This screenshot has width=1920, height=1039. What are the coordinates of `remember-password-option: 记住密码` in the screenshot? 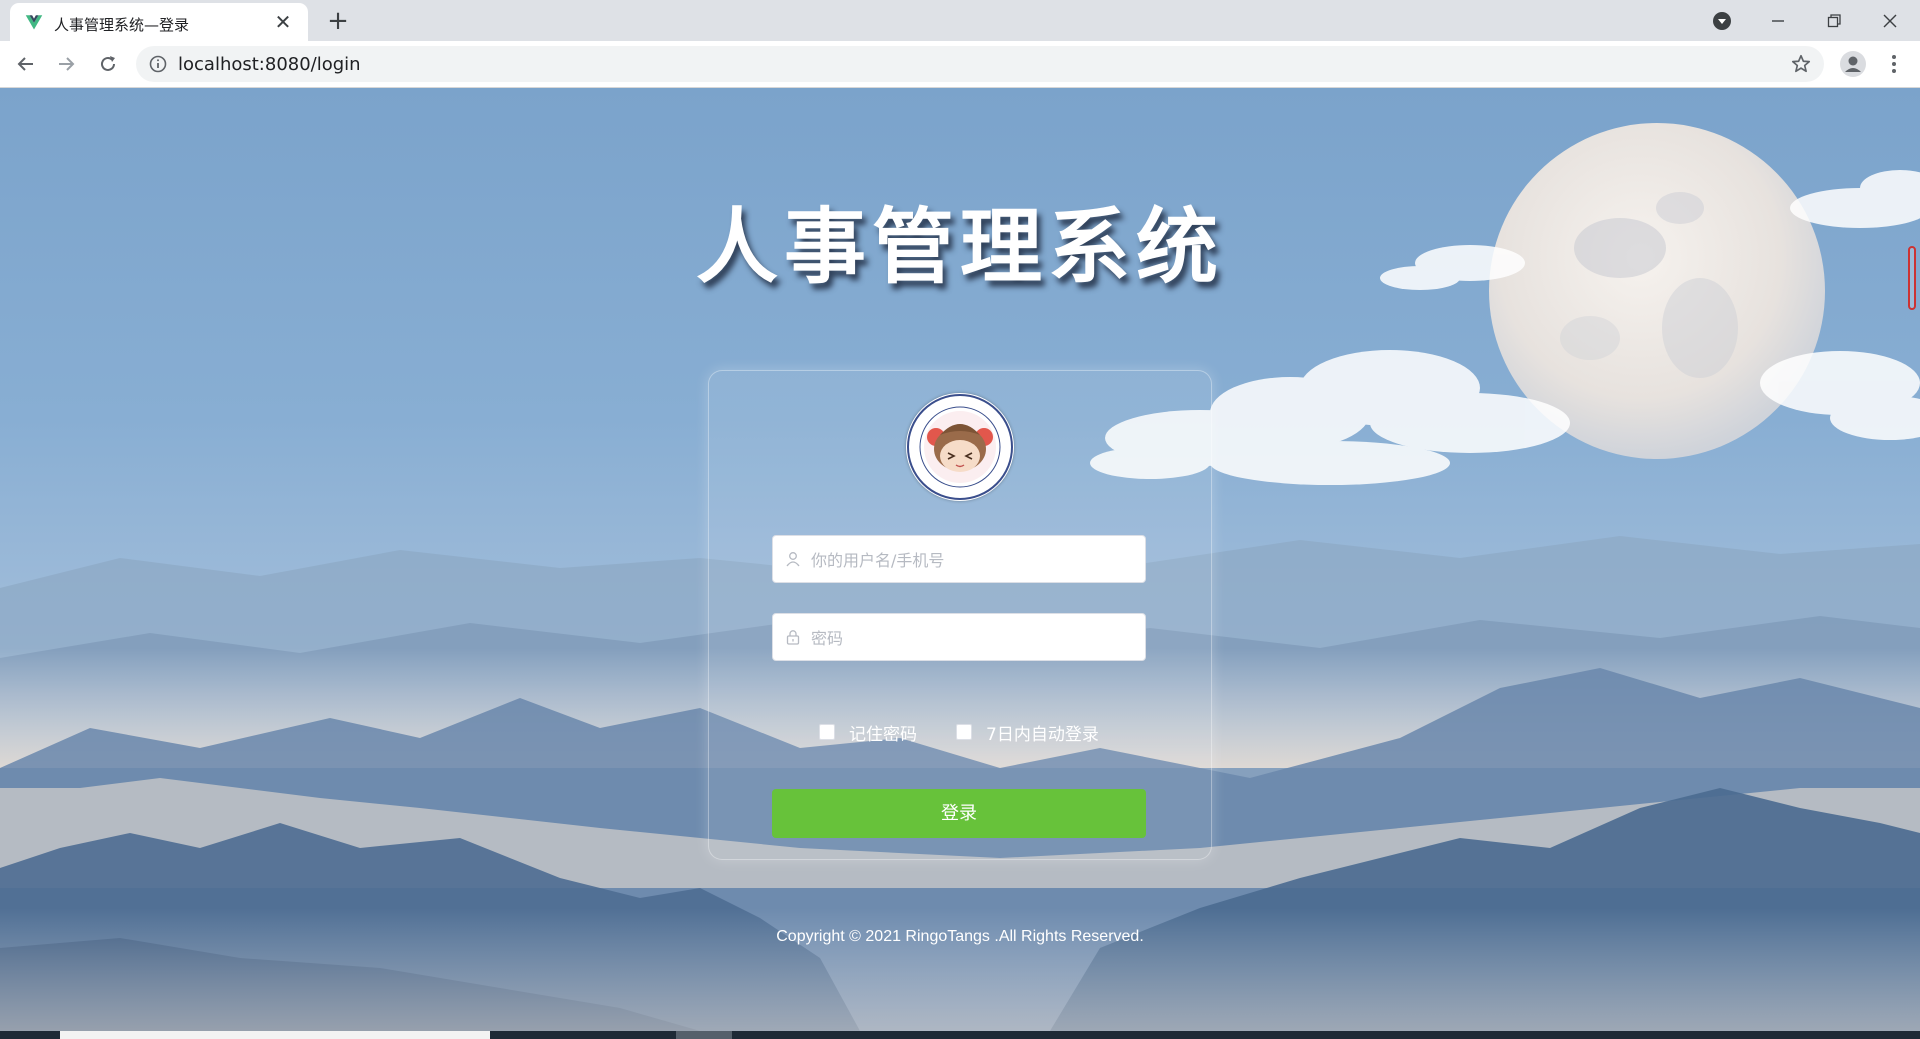 It's located at (868, 732).